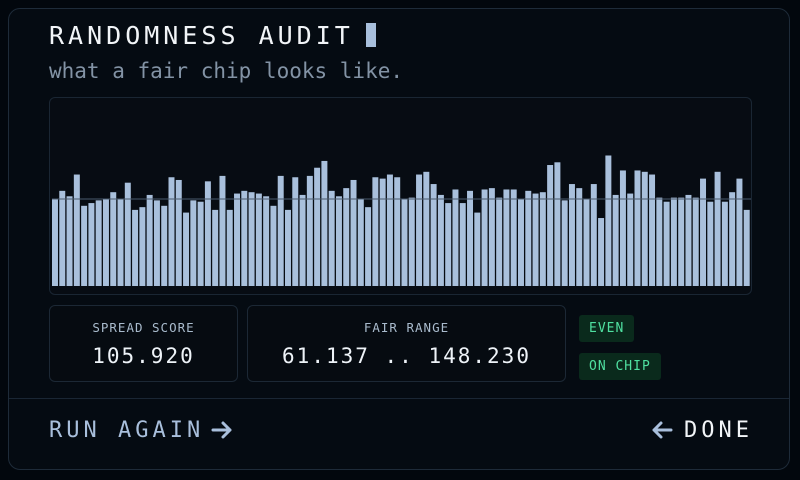 This screenshot has height=480, width=800. Describe the element at coordinates (406, 356) in the screenshot. I see `fair-range-value: 61.137 .. 148.230` at that location.